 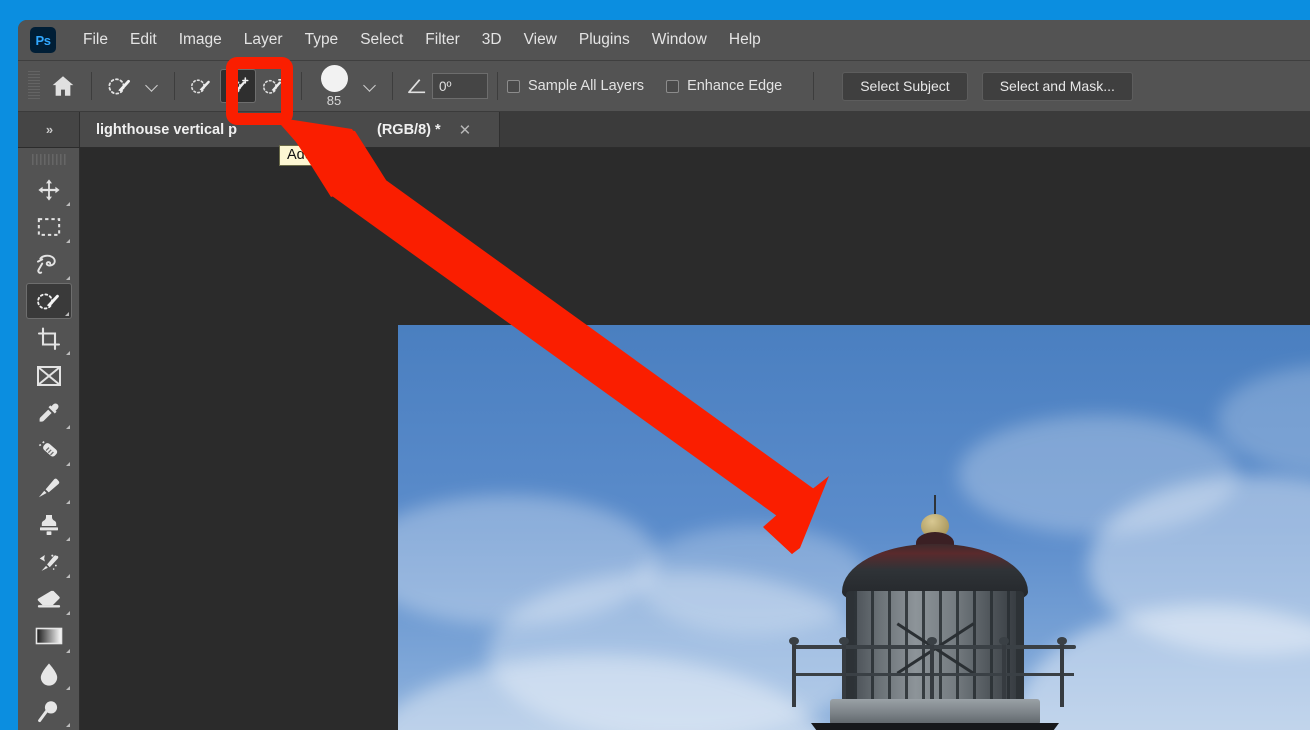 What do you see at coordinates (586, 86) in the screenshot?
I see `sample-all-layers-label: Sample All Layers` at bounding box center [586, 86].